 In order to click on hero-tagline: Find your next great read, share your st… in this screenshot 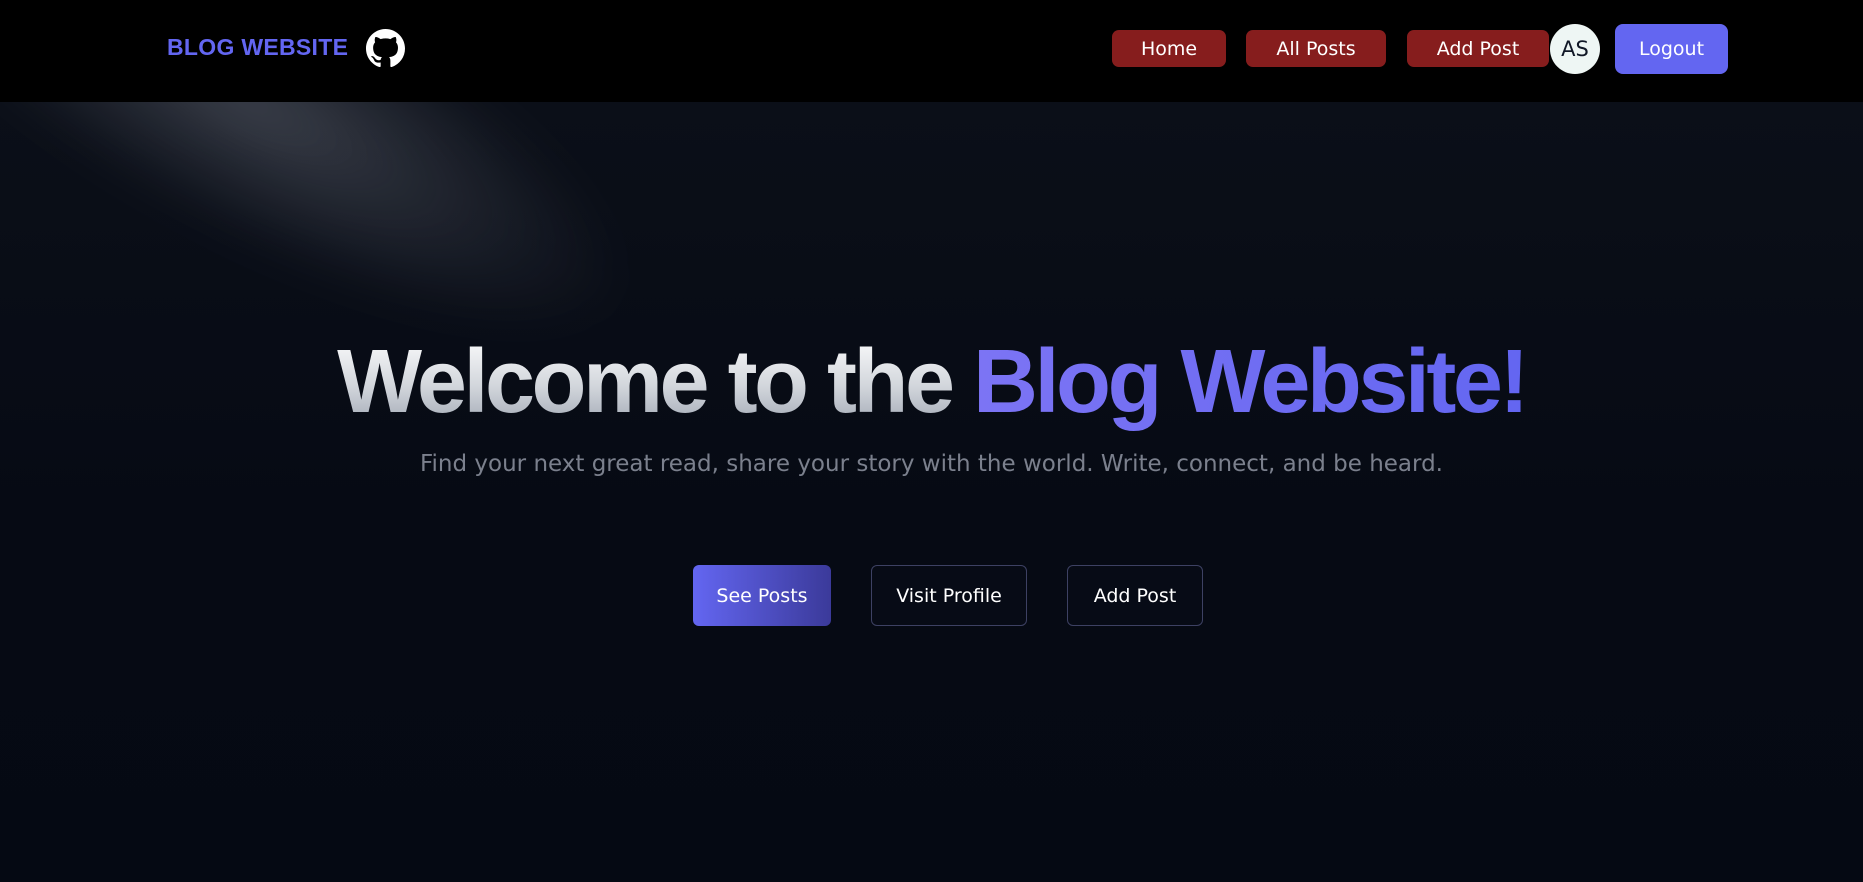, I will do `click(931, 464)`.